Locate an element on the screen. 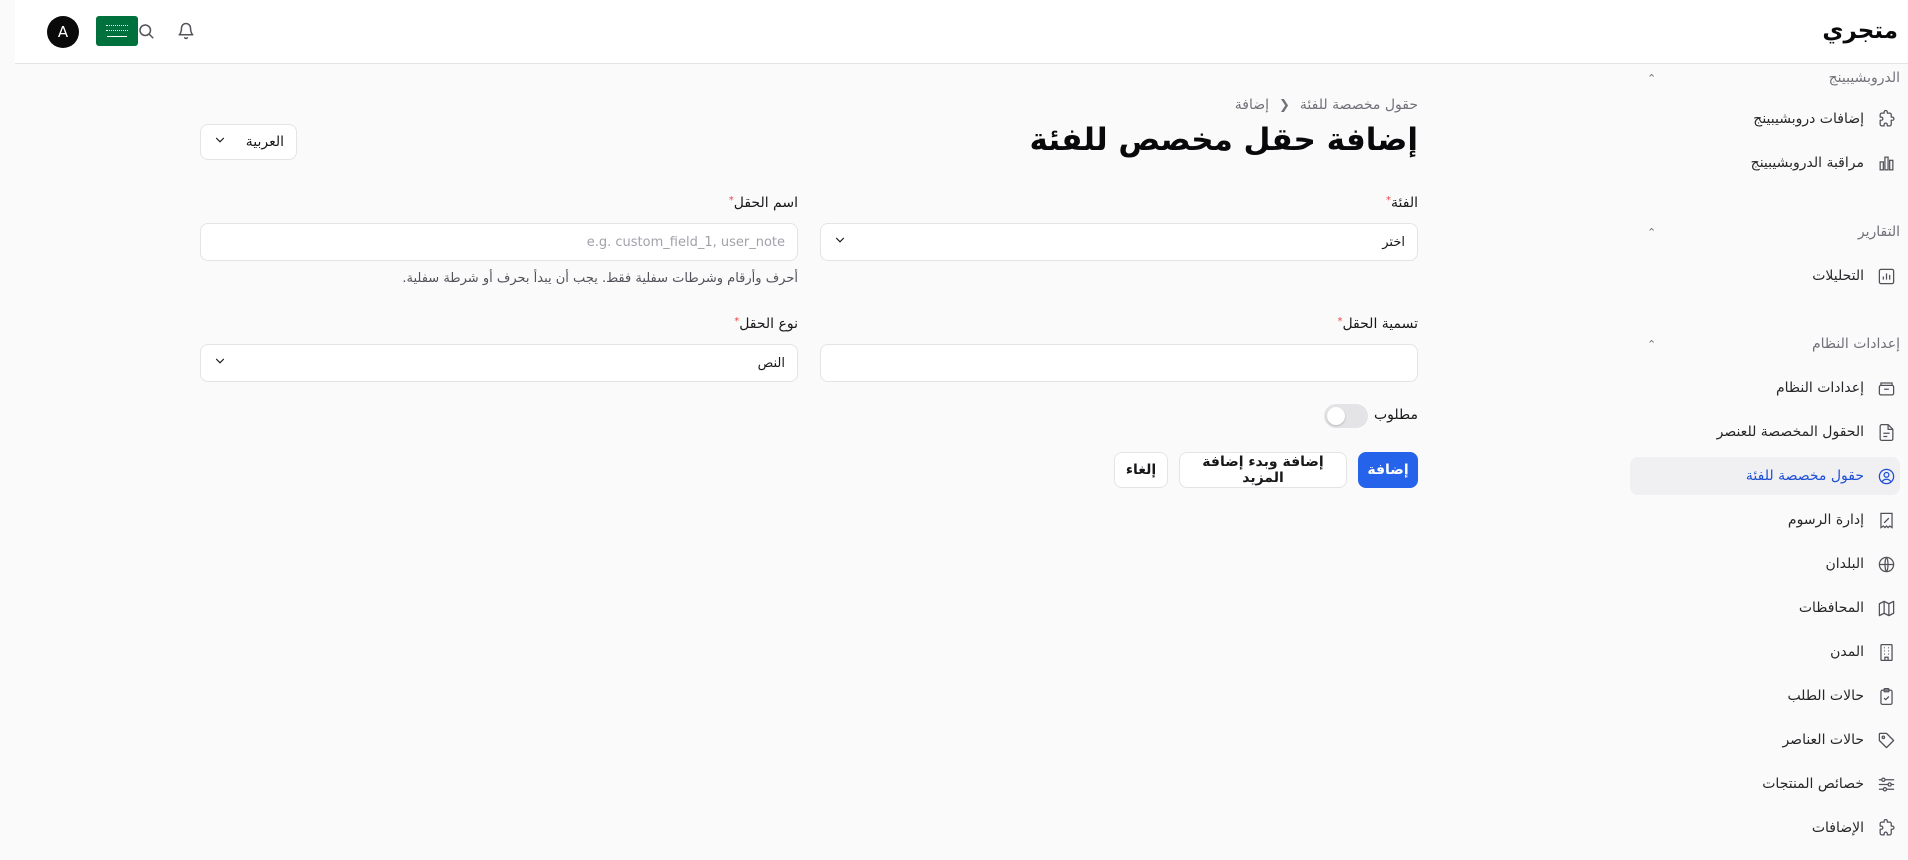 The width and height of the screenshot is (1908, 860). top-bar: متجري A is located at coordinates (961, 32).